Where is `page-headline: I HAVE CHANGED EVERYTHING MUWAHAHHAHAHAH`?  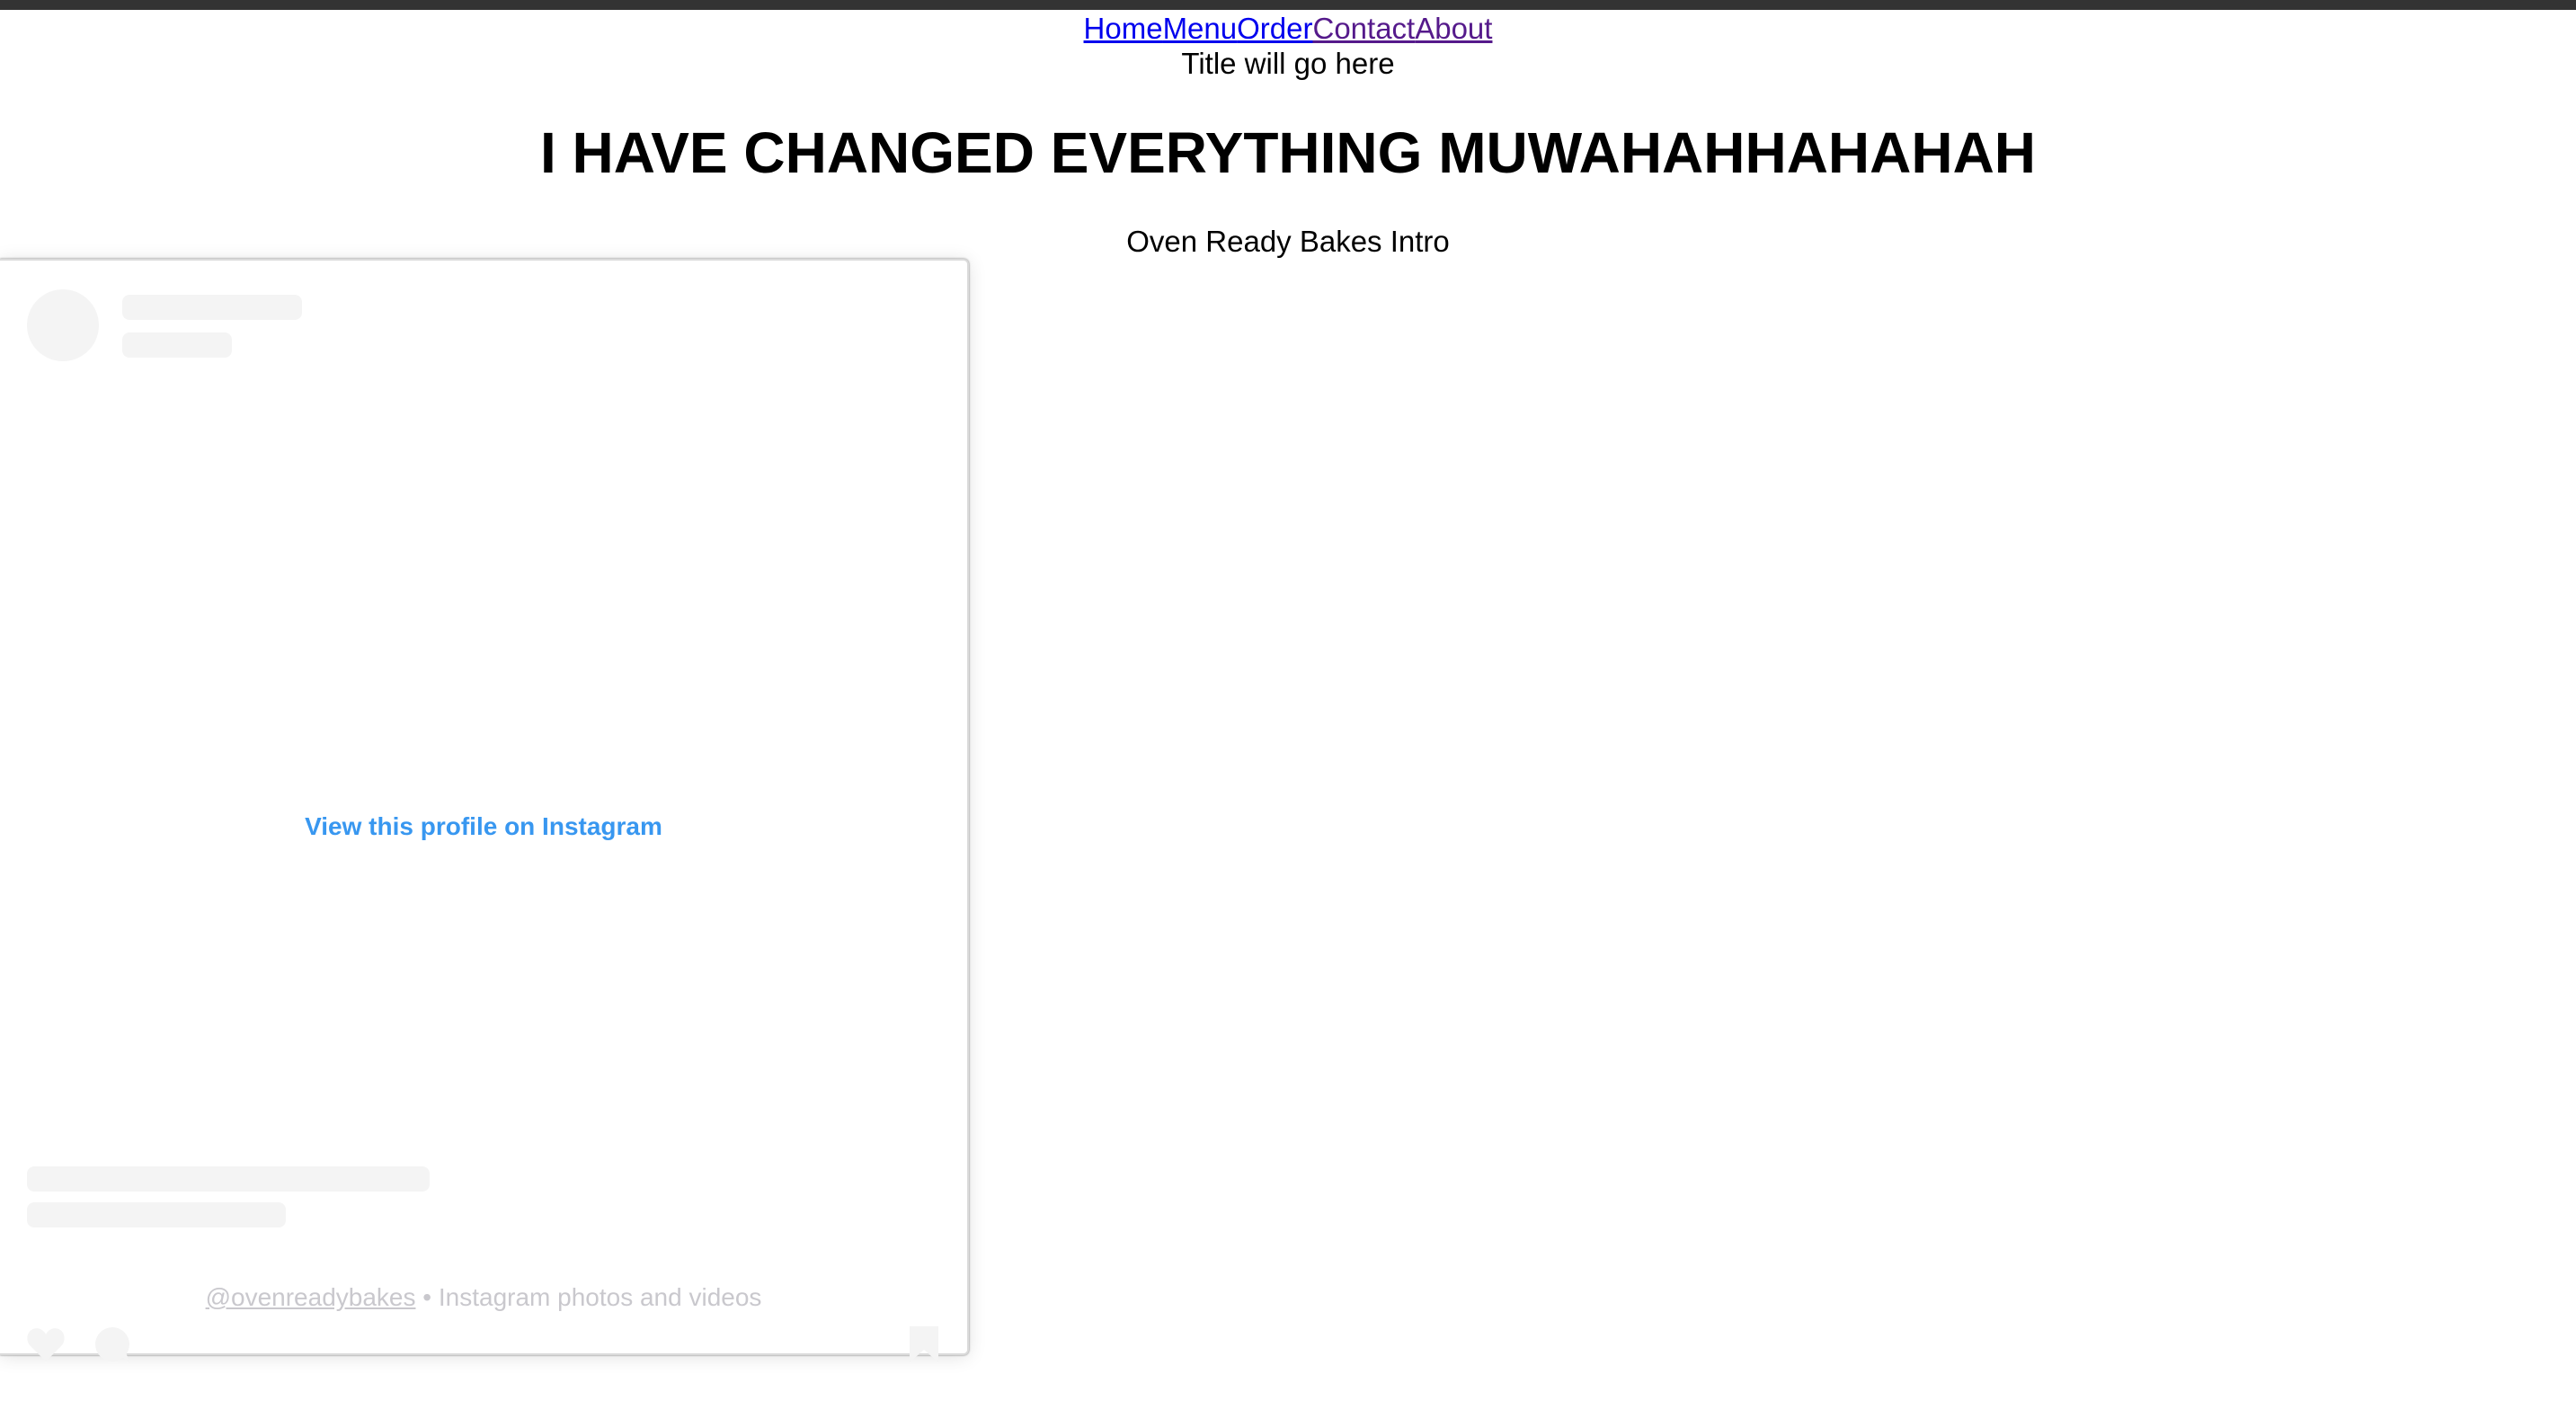
page-headline: I HAVE CHANGED EVERYTHING MUWAHAHHAHAHAH is located at coordinates (1288, 153).